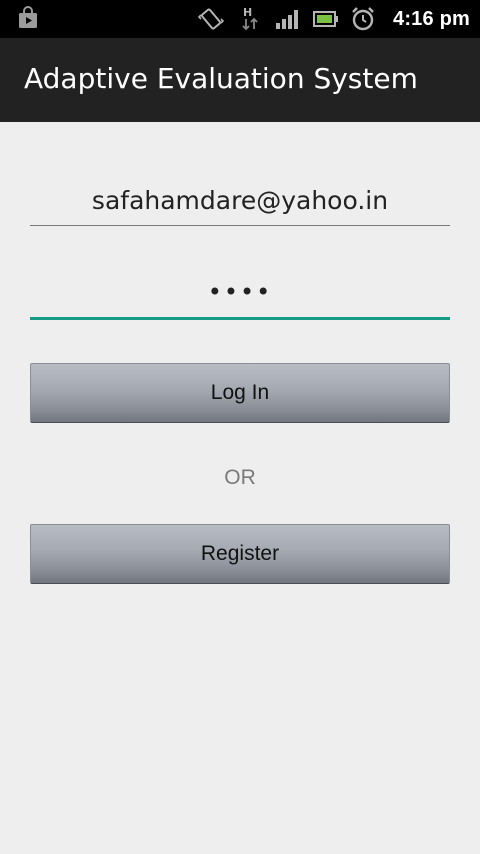 This screenshot has height=854, width=480. What do you see at coordinates (325, 19) in the screenshot?
I see `battery-icon` at bounding box center [325, 19].